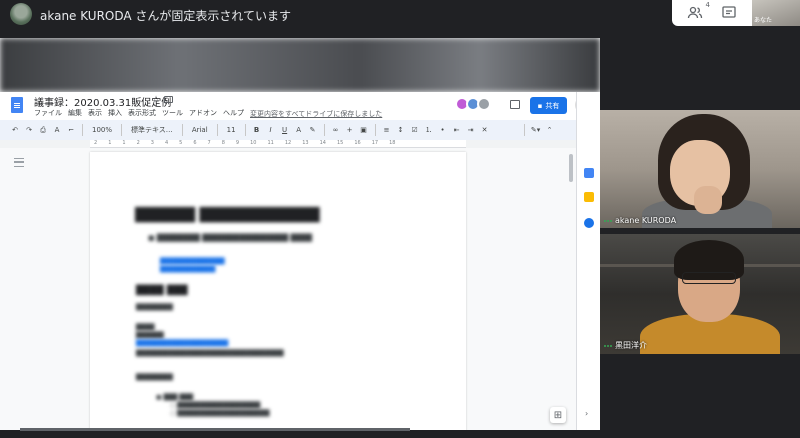 The width and height of the screenshot is (800, 438). Describe the element at coordinates (457, 130) in the screenshot. I see `decrease-indent-icon: ⇤` at that location.